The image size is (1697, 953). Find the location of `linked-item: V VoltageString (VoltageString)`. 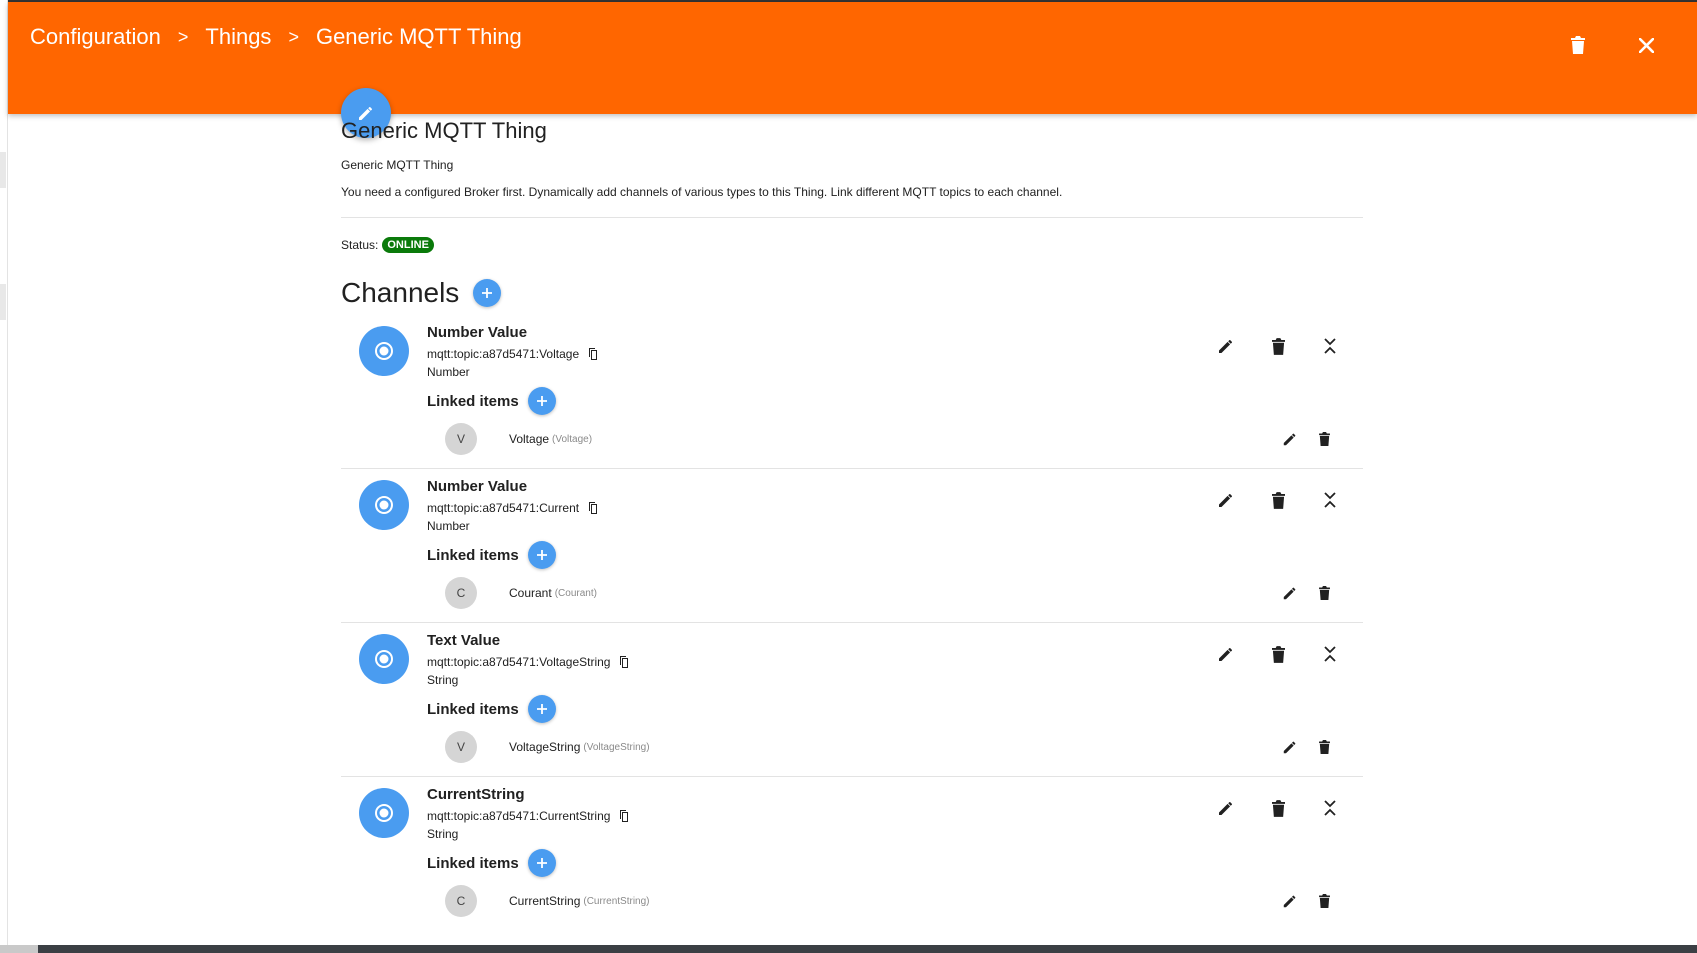

linked-item: V VoltageString (VoltageString) is located at coordinates (547, 747).